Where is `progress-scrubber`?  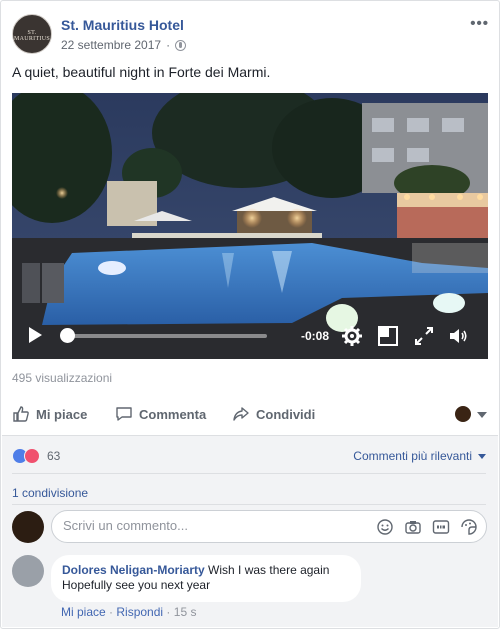 progress-scrubber is located at coordinates (67, 335).